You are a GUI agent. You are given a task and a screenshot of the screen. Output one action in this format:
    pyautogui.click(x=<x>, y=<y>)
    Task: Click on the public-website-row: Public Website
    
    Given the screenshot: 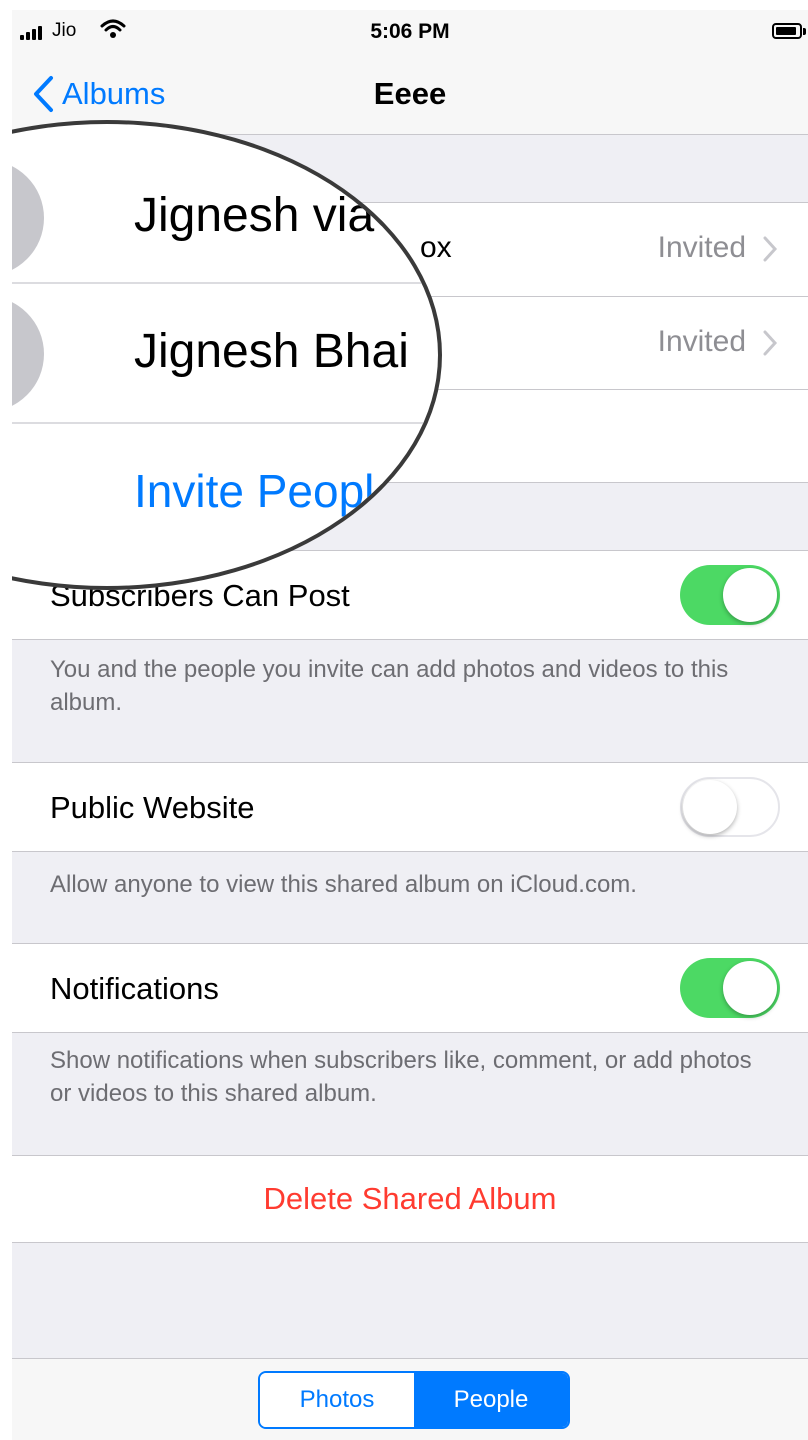 What is the action you would take?
    pyautogui.click(x=410, y=807)
    